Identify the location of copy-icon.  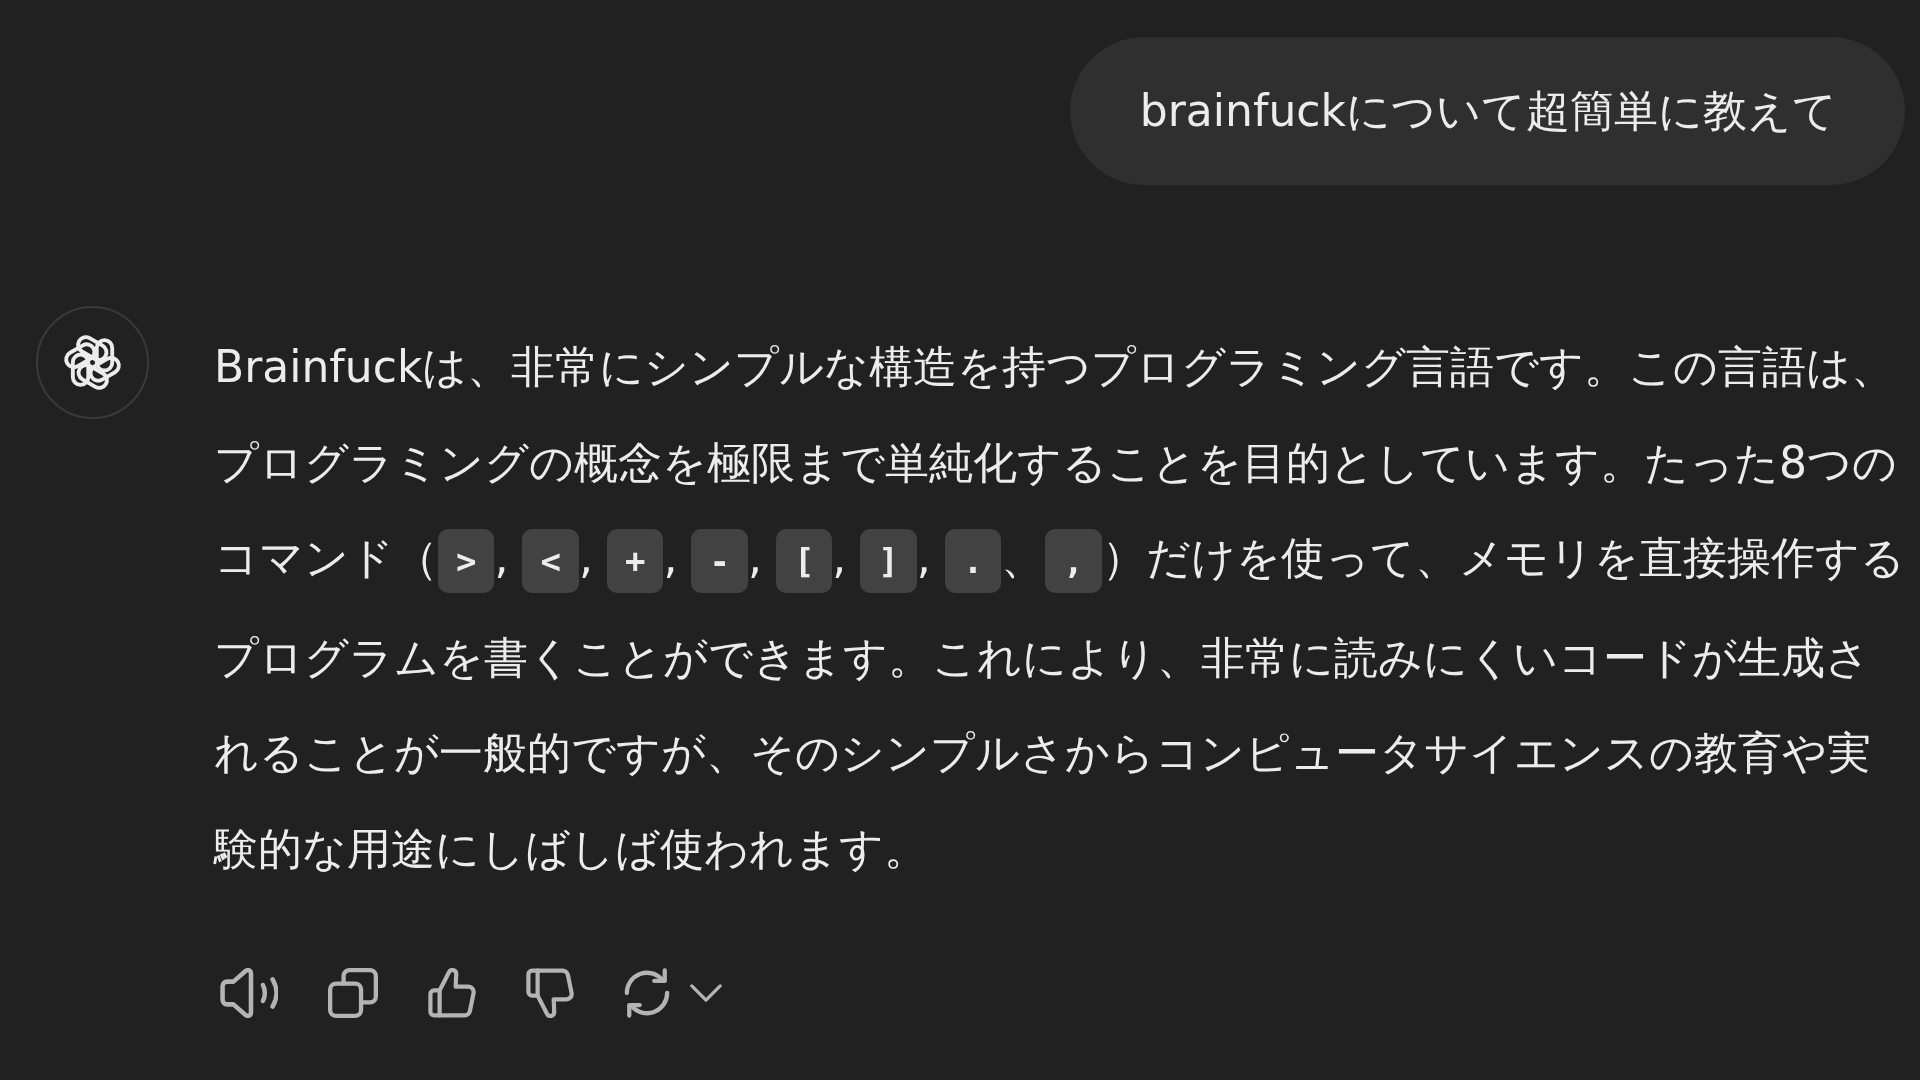
(353, 993).